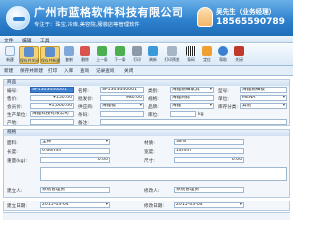  I want to click on contact-block: 吴先生（业务经理） 18565590789, so click(244, 18).